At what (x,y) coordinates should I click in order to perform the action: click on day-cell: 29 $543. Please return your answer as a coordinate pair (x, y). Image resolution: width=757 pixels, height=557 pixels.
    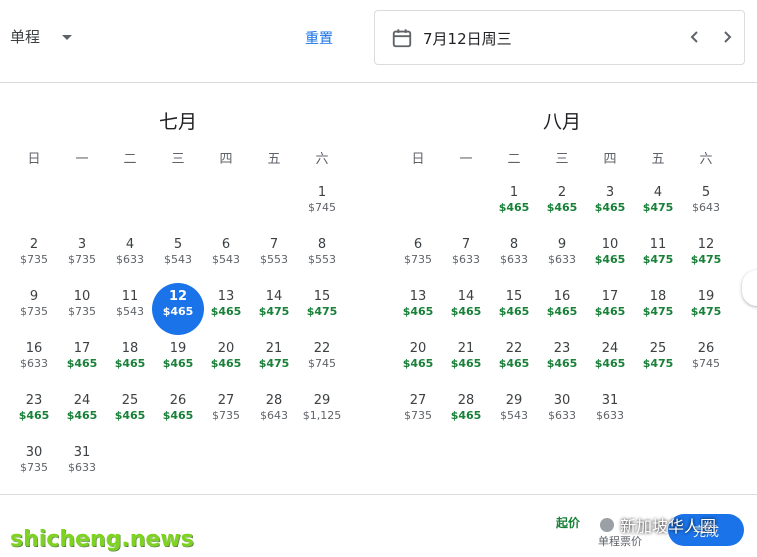
    Looking at the image, I should click on (514, 417).